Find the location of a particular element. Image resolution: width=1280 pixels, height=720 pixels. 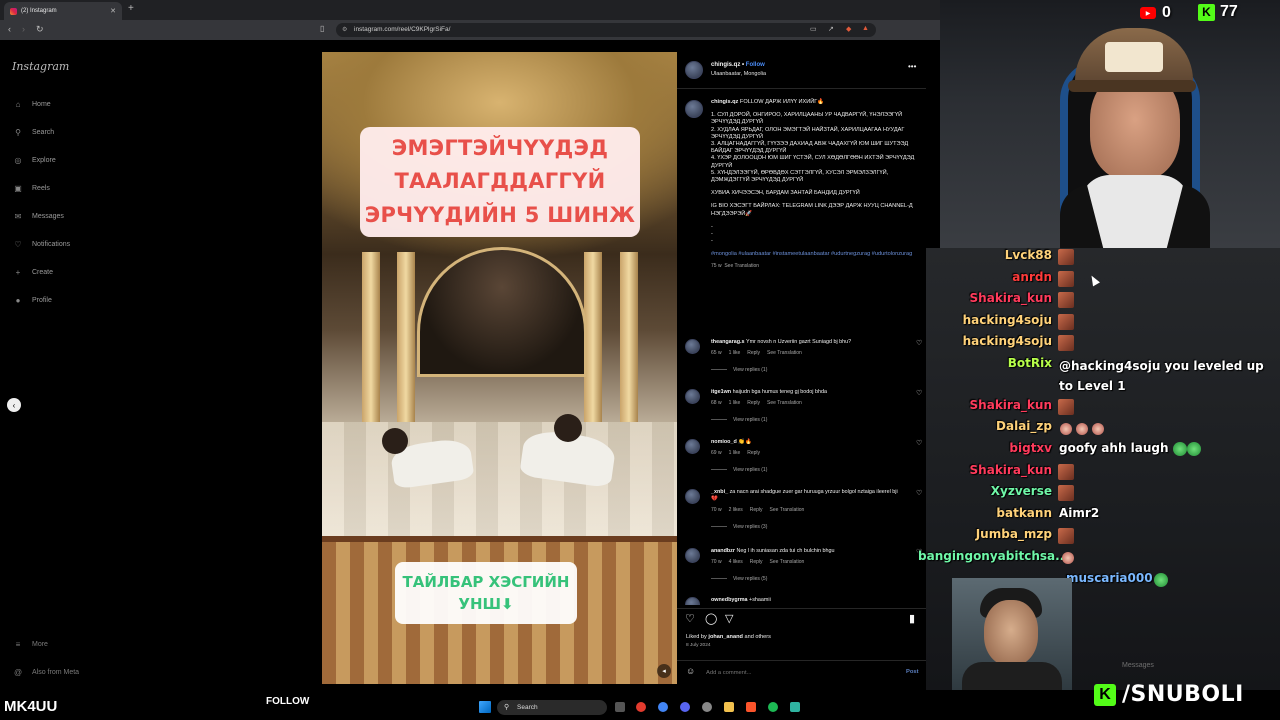

sidebar-item-label: Messages is located at coordinates (48, 216).